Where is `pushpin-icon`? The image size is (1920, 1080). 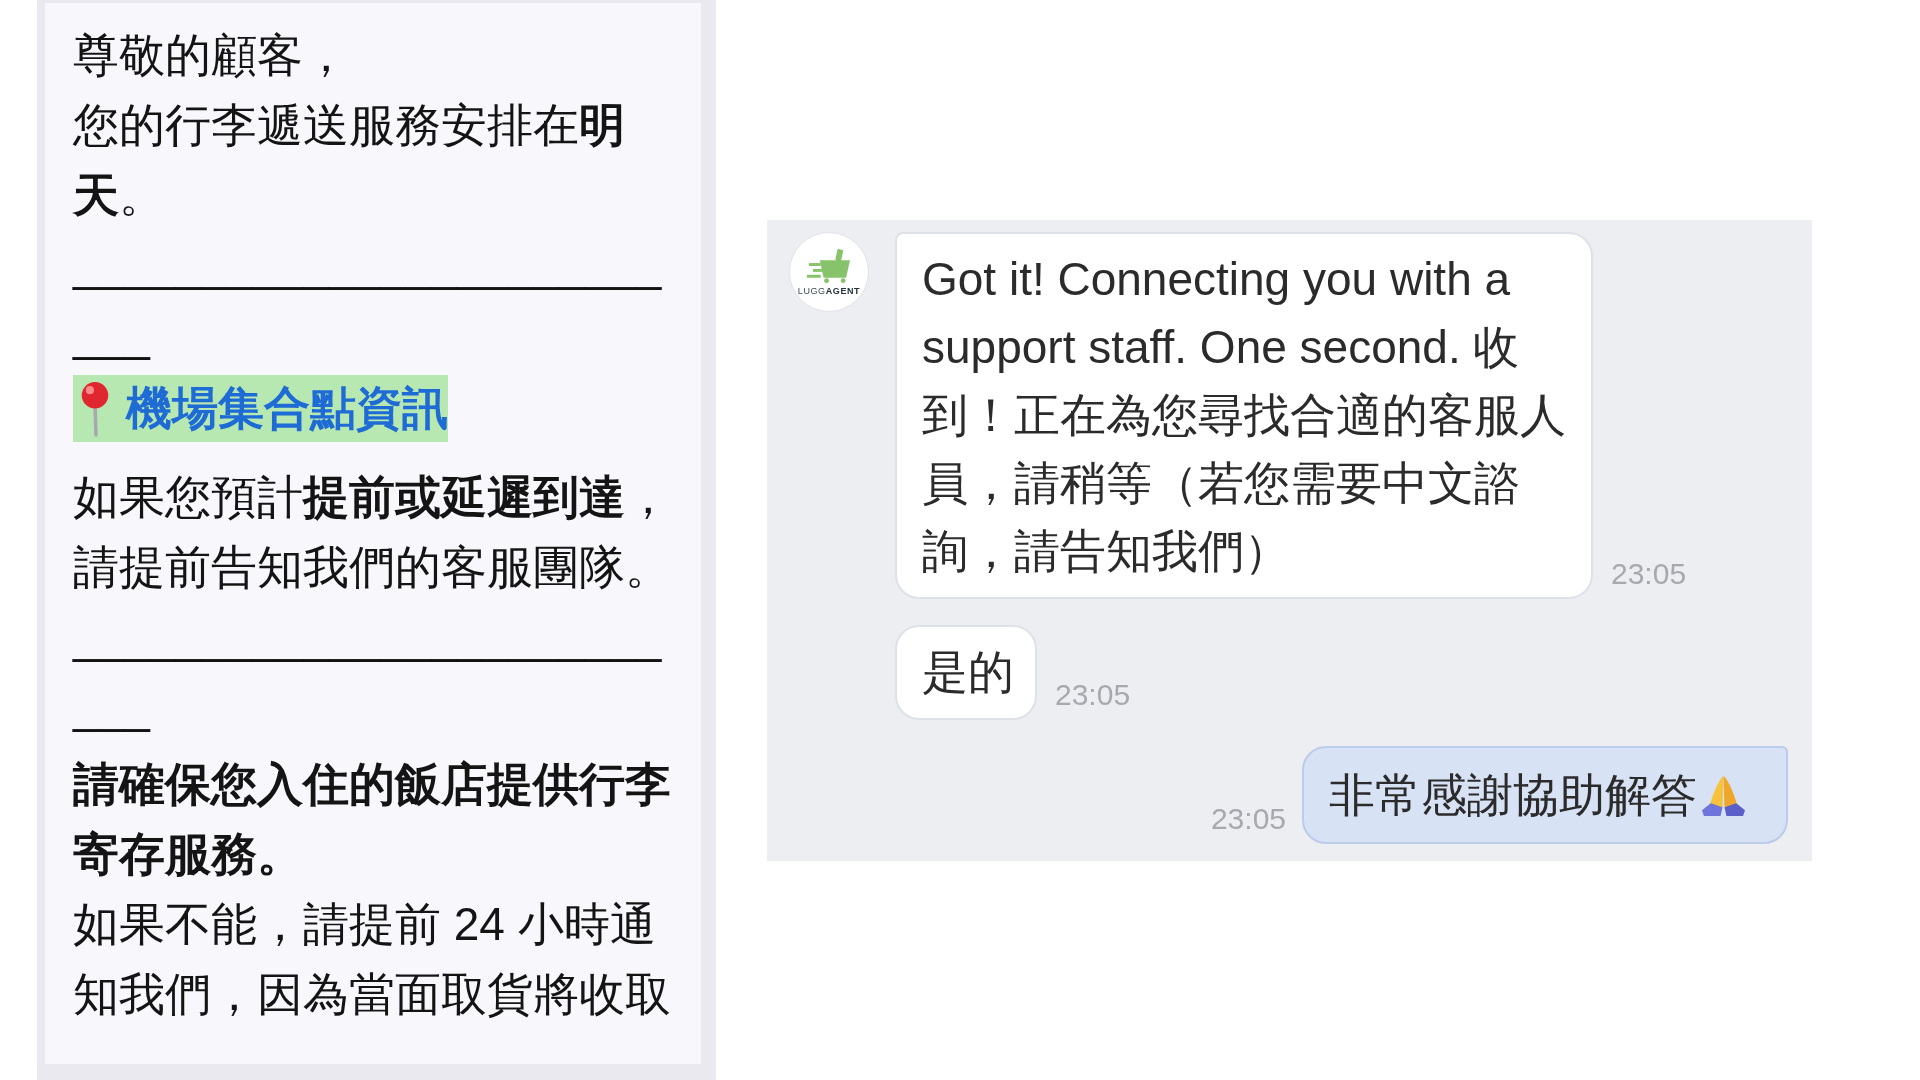 pushpin-icon is located at coordinates (95, 408).